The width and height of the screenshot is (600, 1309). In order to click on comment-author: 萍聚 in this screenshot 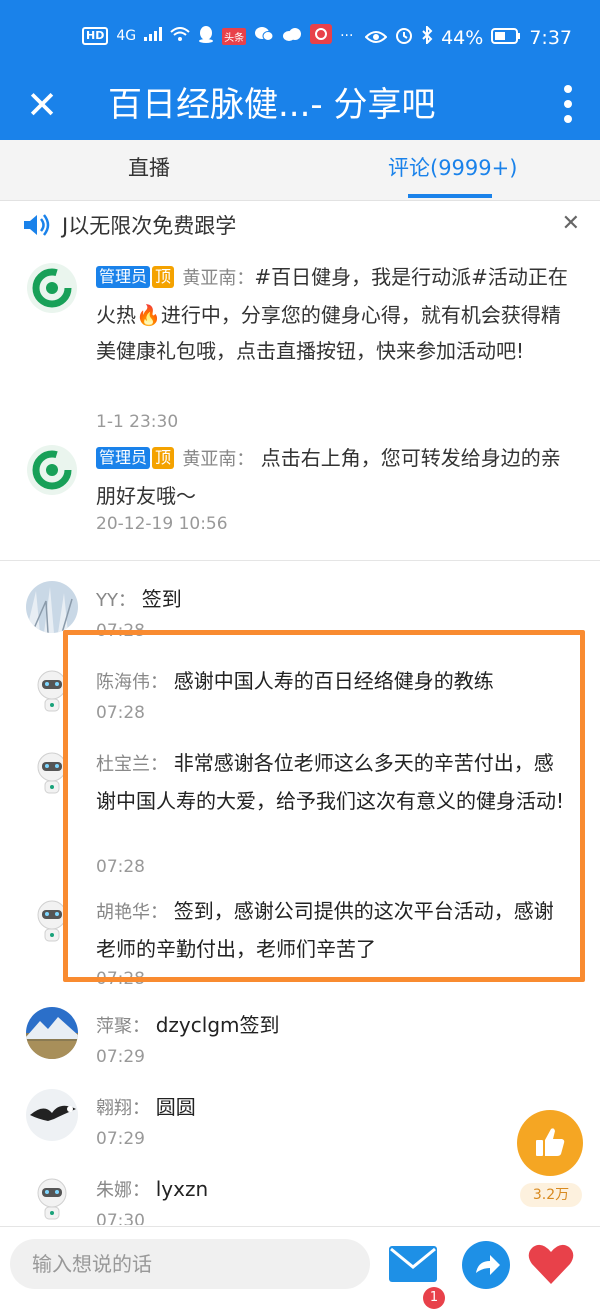, I will do `click(114, 1026)`.